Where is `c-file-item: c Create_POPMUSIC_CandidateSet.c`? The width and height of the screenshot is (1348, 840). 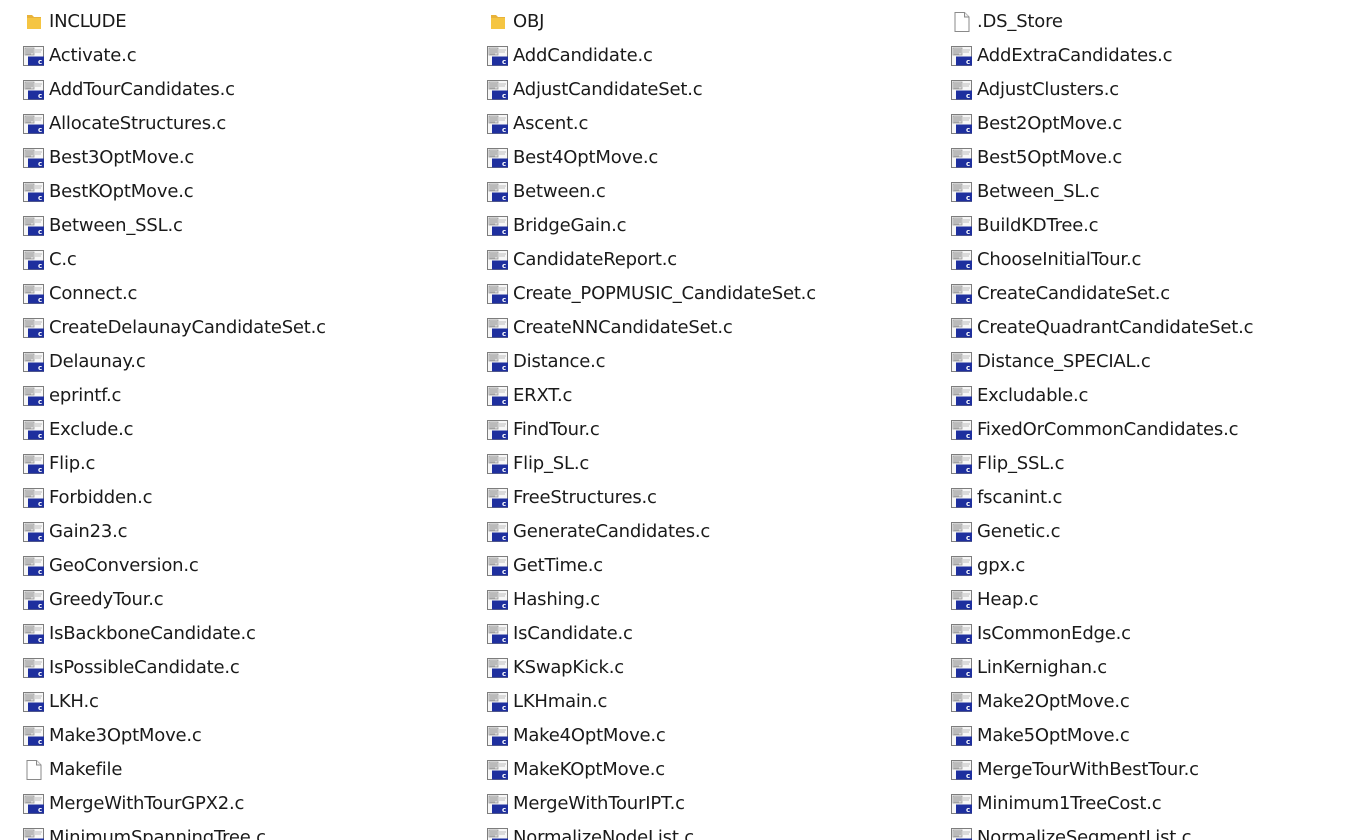
c-file-item: c Create_POPMUSIC_CandidateSet.c is located at coordinates (706, 294).